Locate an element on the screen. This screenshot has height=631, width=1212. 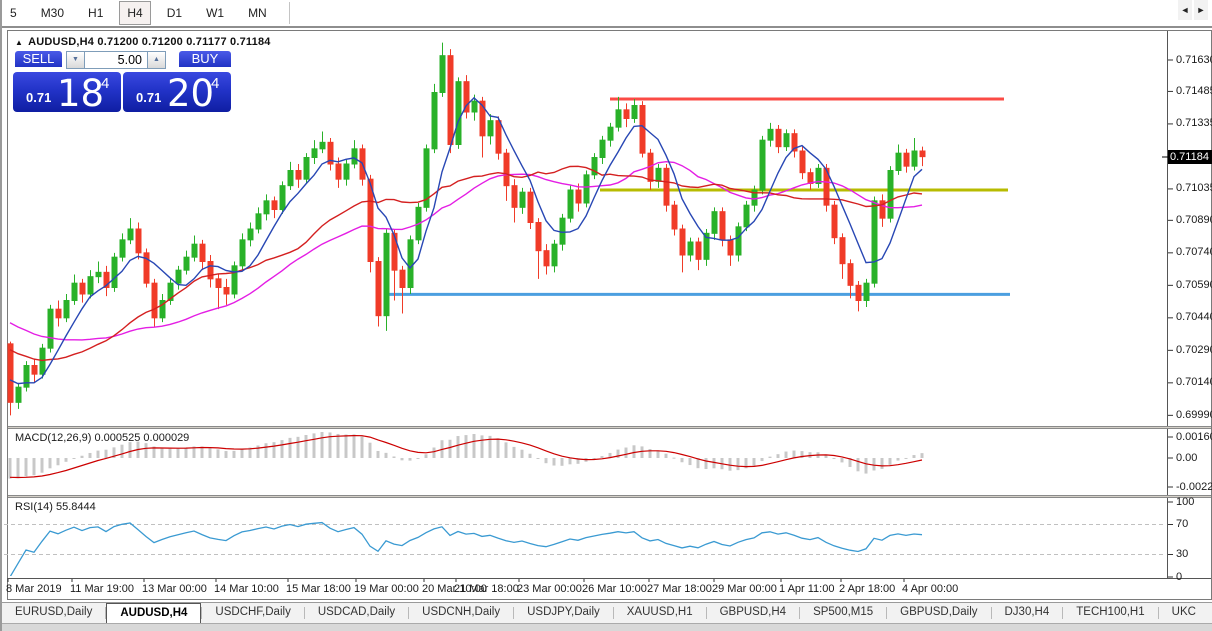
time-axis-label: 13 Mar 00:00 is located at coordinates (174, 589).